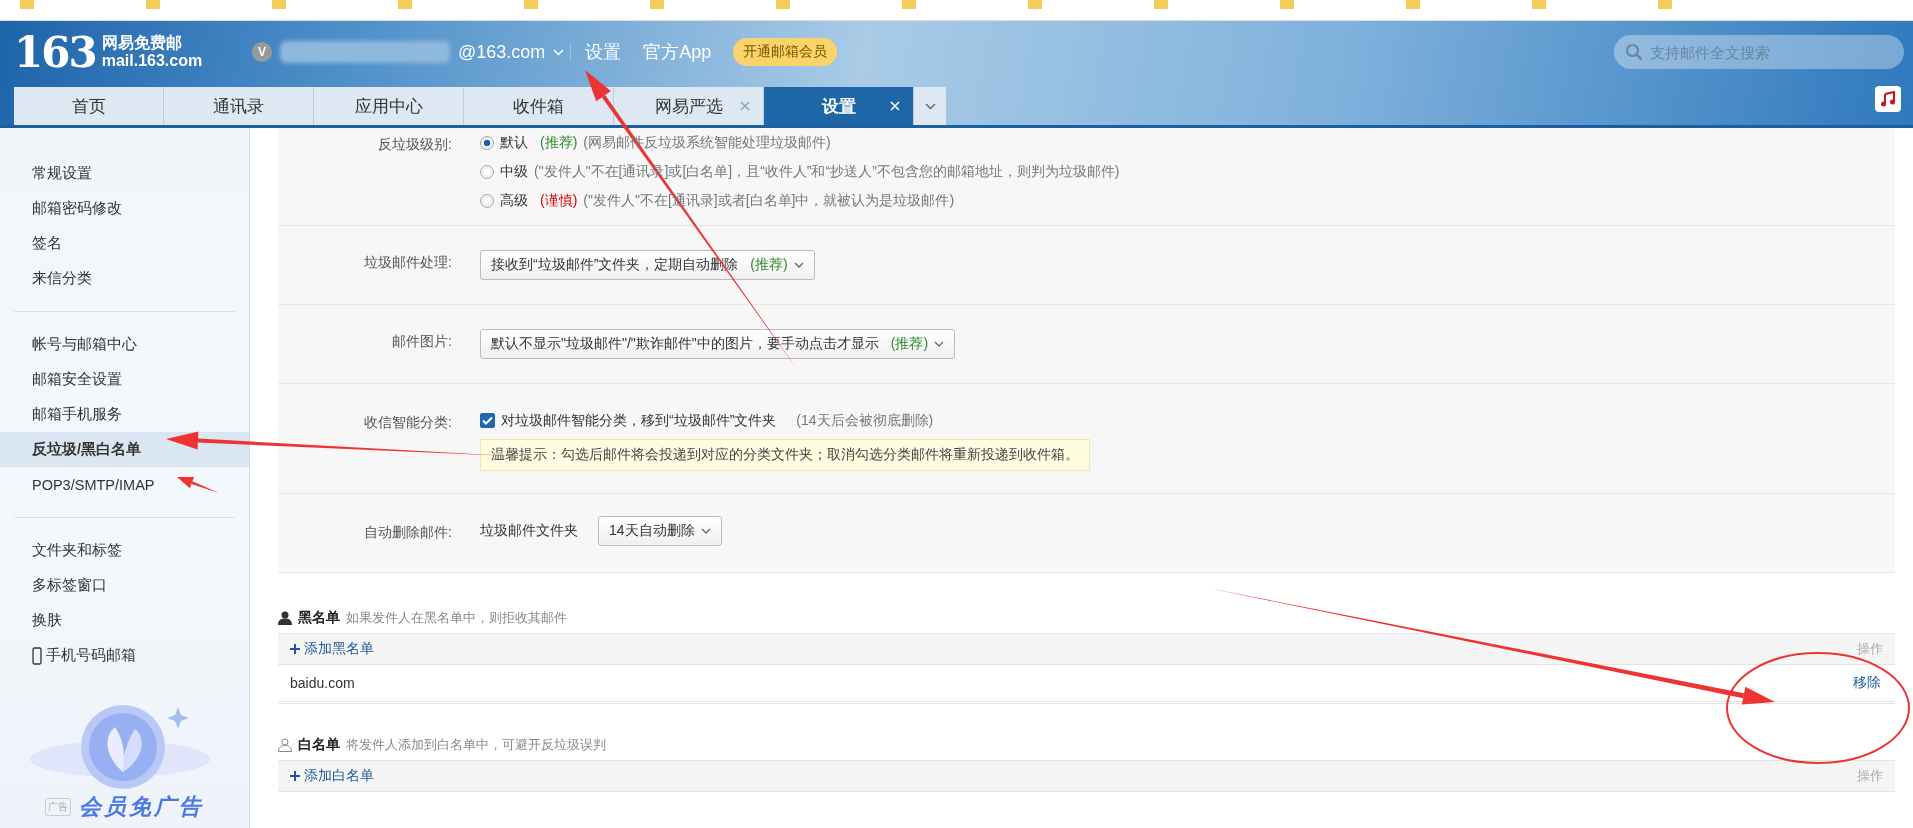  What do you see at coordinates (142, 43) in the screenshot?
I see `logo-name: 网易免费邮` at bounding box center [142, 43].